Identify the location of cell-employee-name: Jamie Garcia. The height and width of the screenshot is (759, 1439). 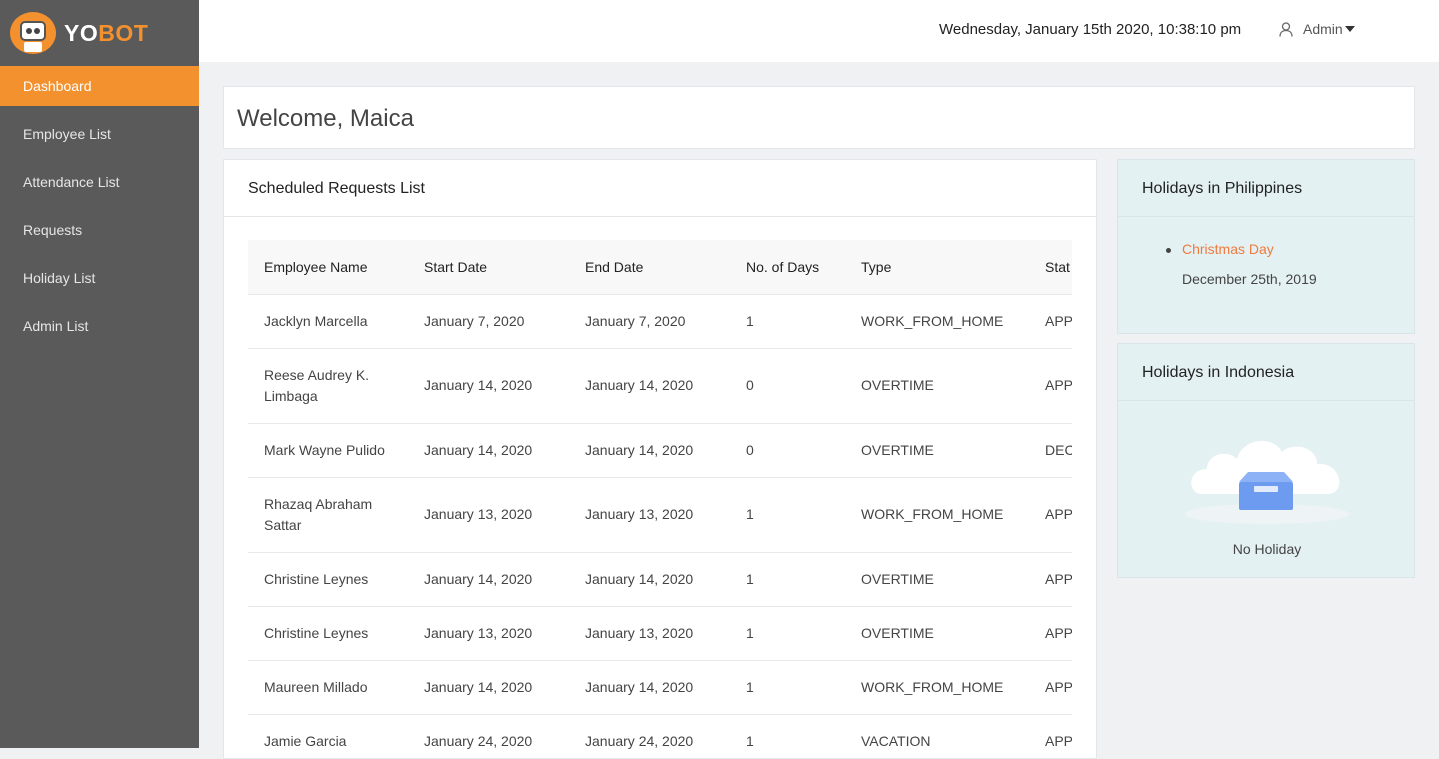
(328, 736).